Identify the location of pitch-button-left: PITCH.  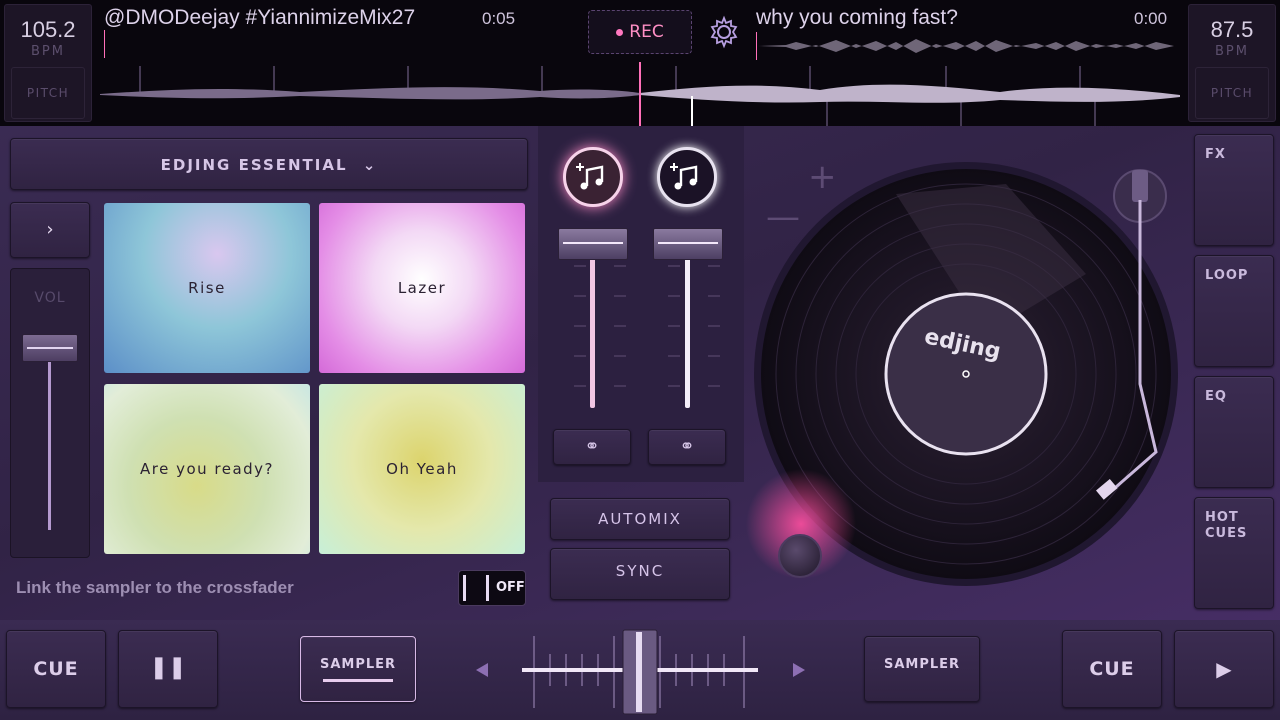
(48, 93).